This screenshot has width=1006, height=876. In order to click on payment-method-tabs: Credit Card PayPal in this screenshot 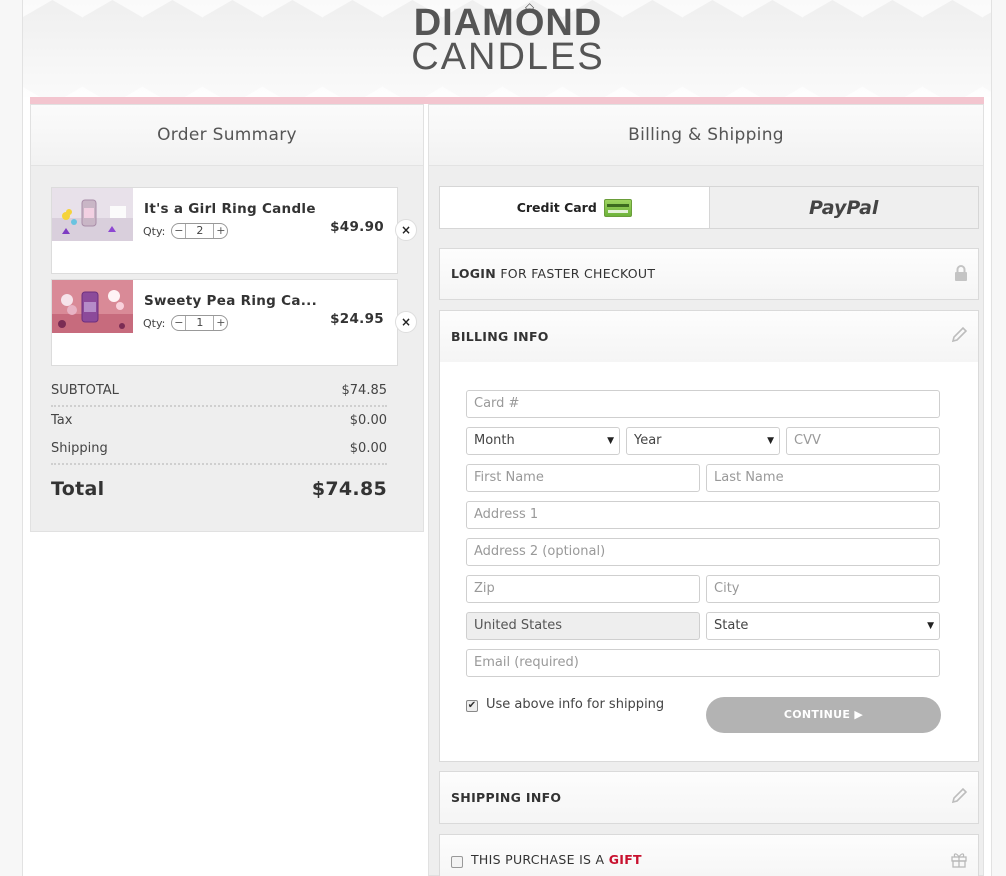, I will do `click(709, 207)`.